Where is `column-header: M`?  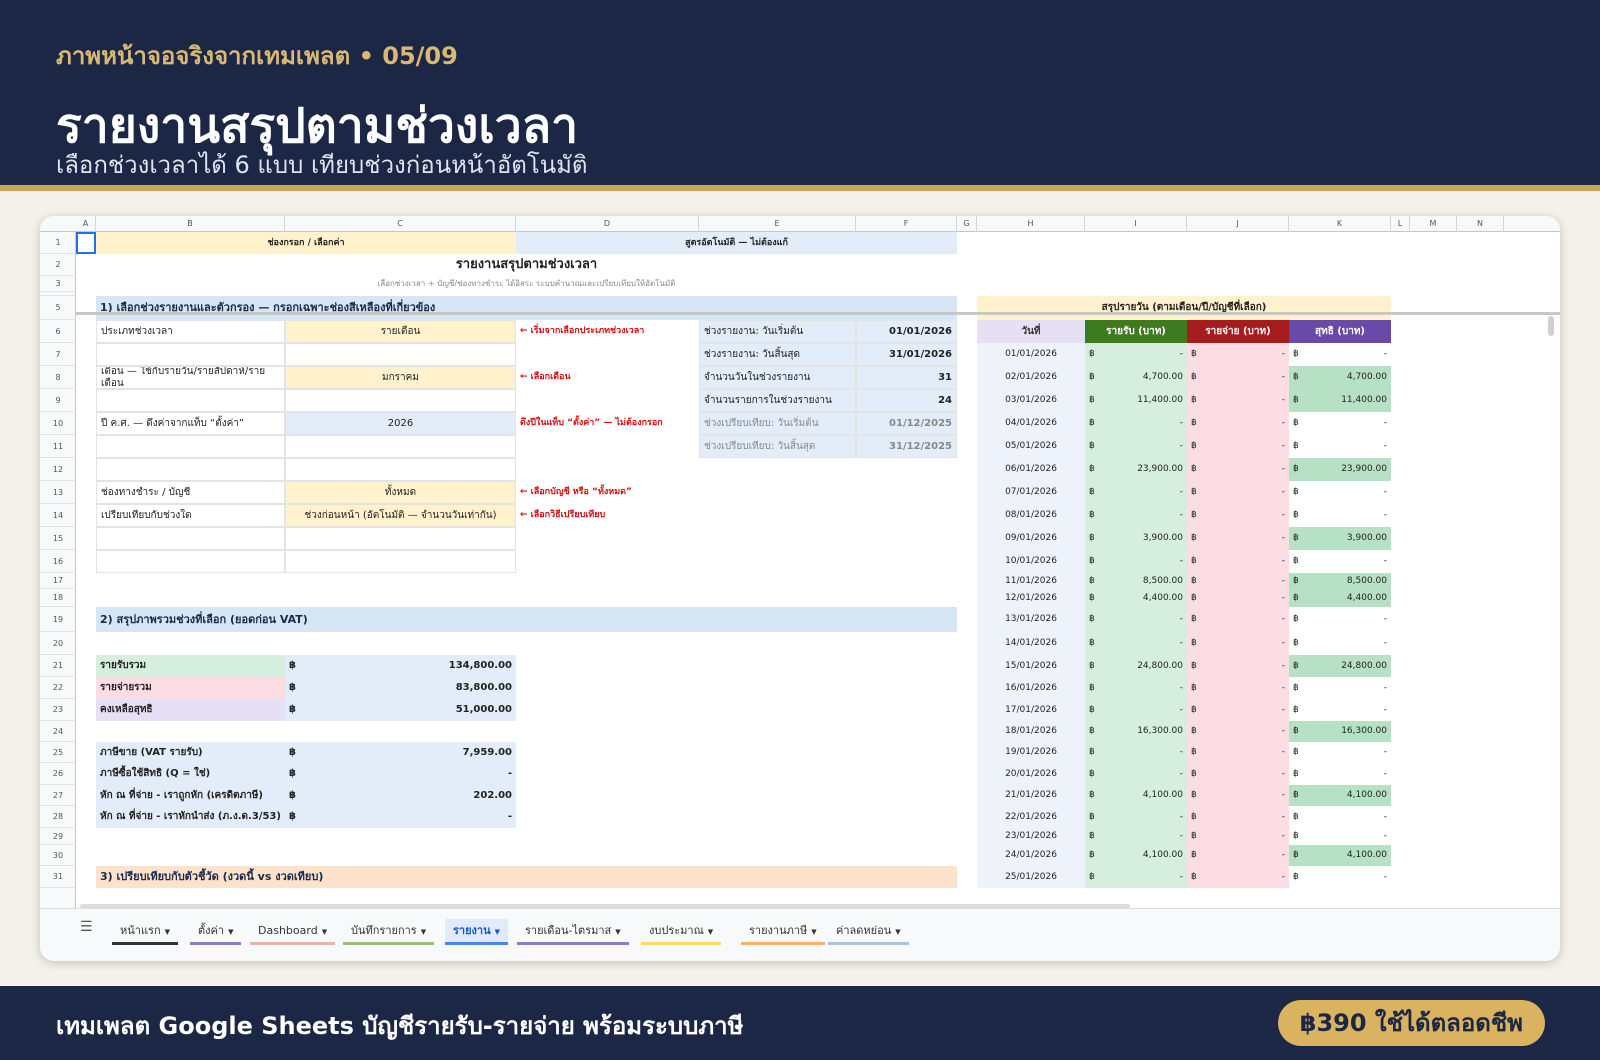
column-header: M is located at coordinates (1433, 224).